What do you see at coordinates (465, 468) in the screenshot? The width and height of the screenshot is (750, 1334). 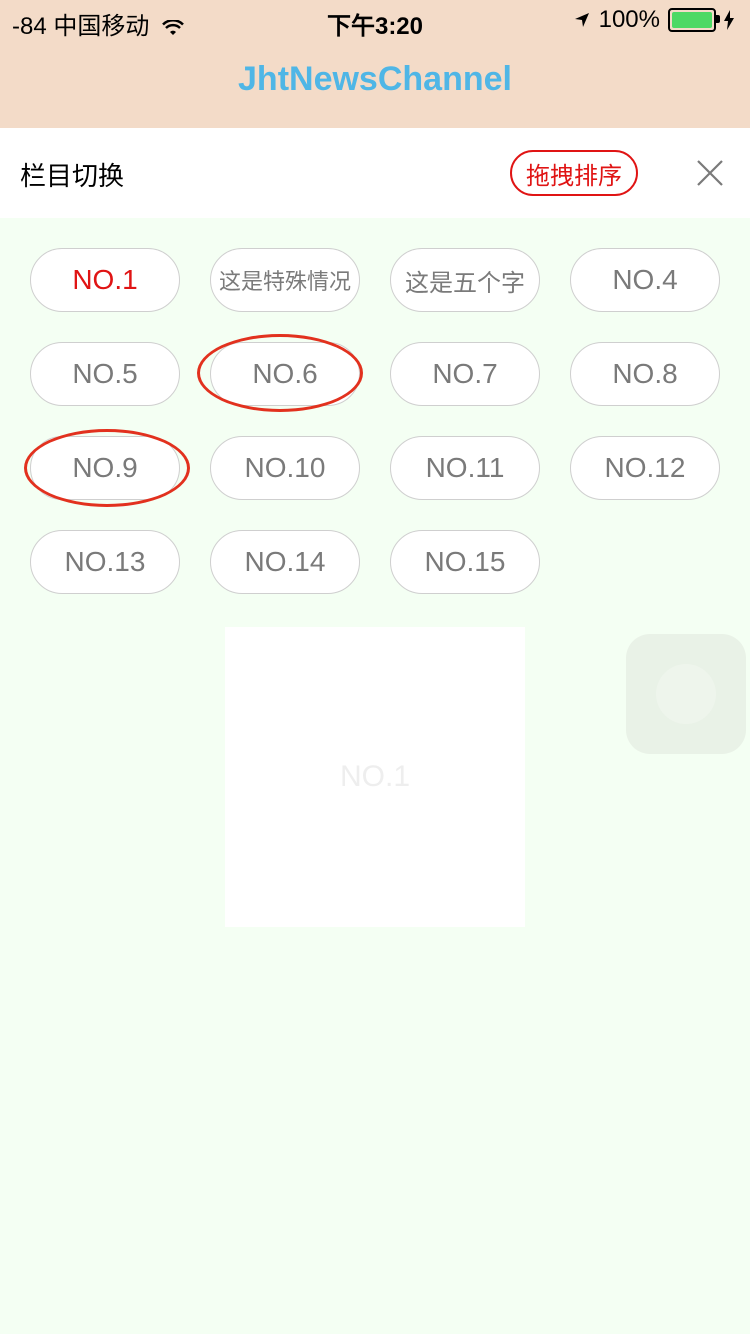 I see `channel-chip: NO.11` at bounding box center [465, 468].